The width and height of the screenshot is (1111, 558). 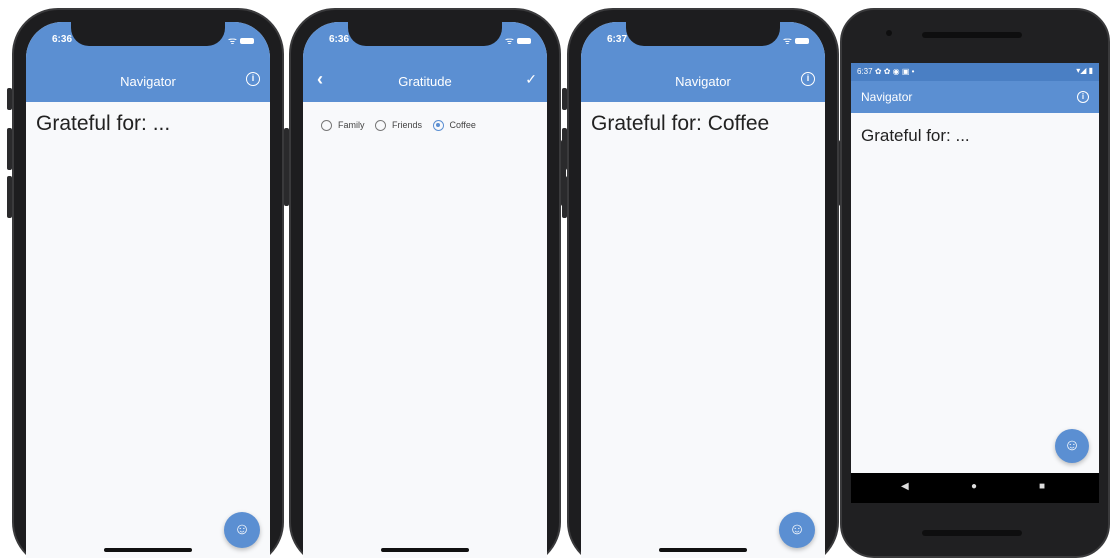 I want to click on app-bar: 6:37 ᯤ Navigator i, so click(x=703, y=62).